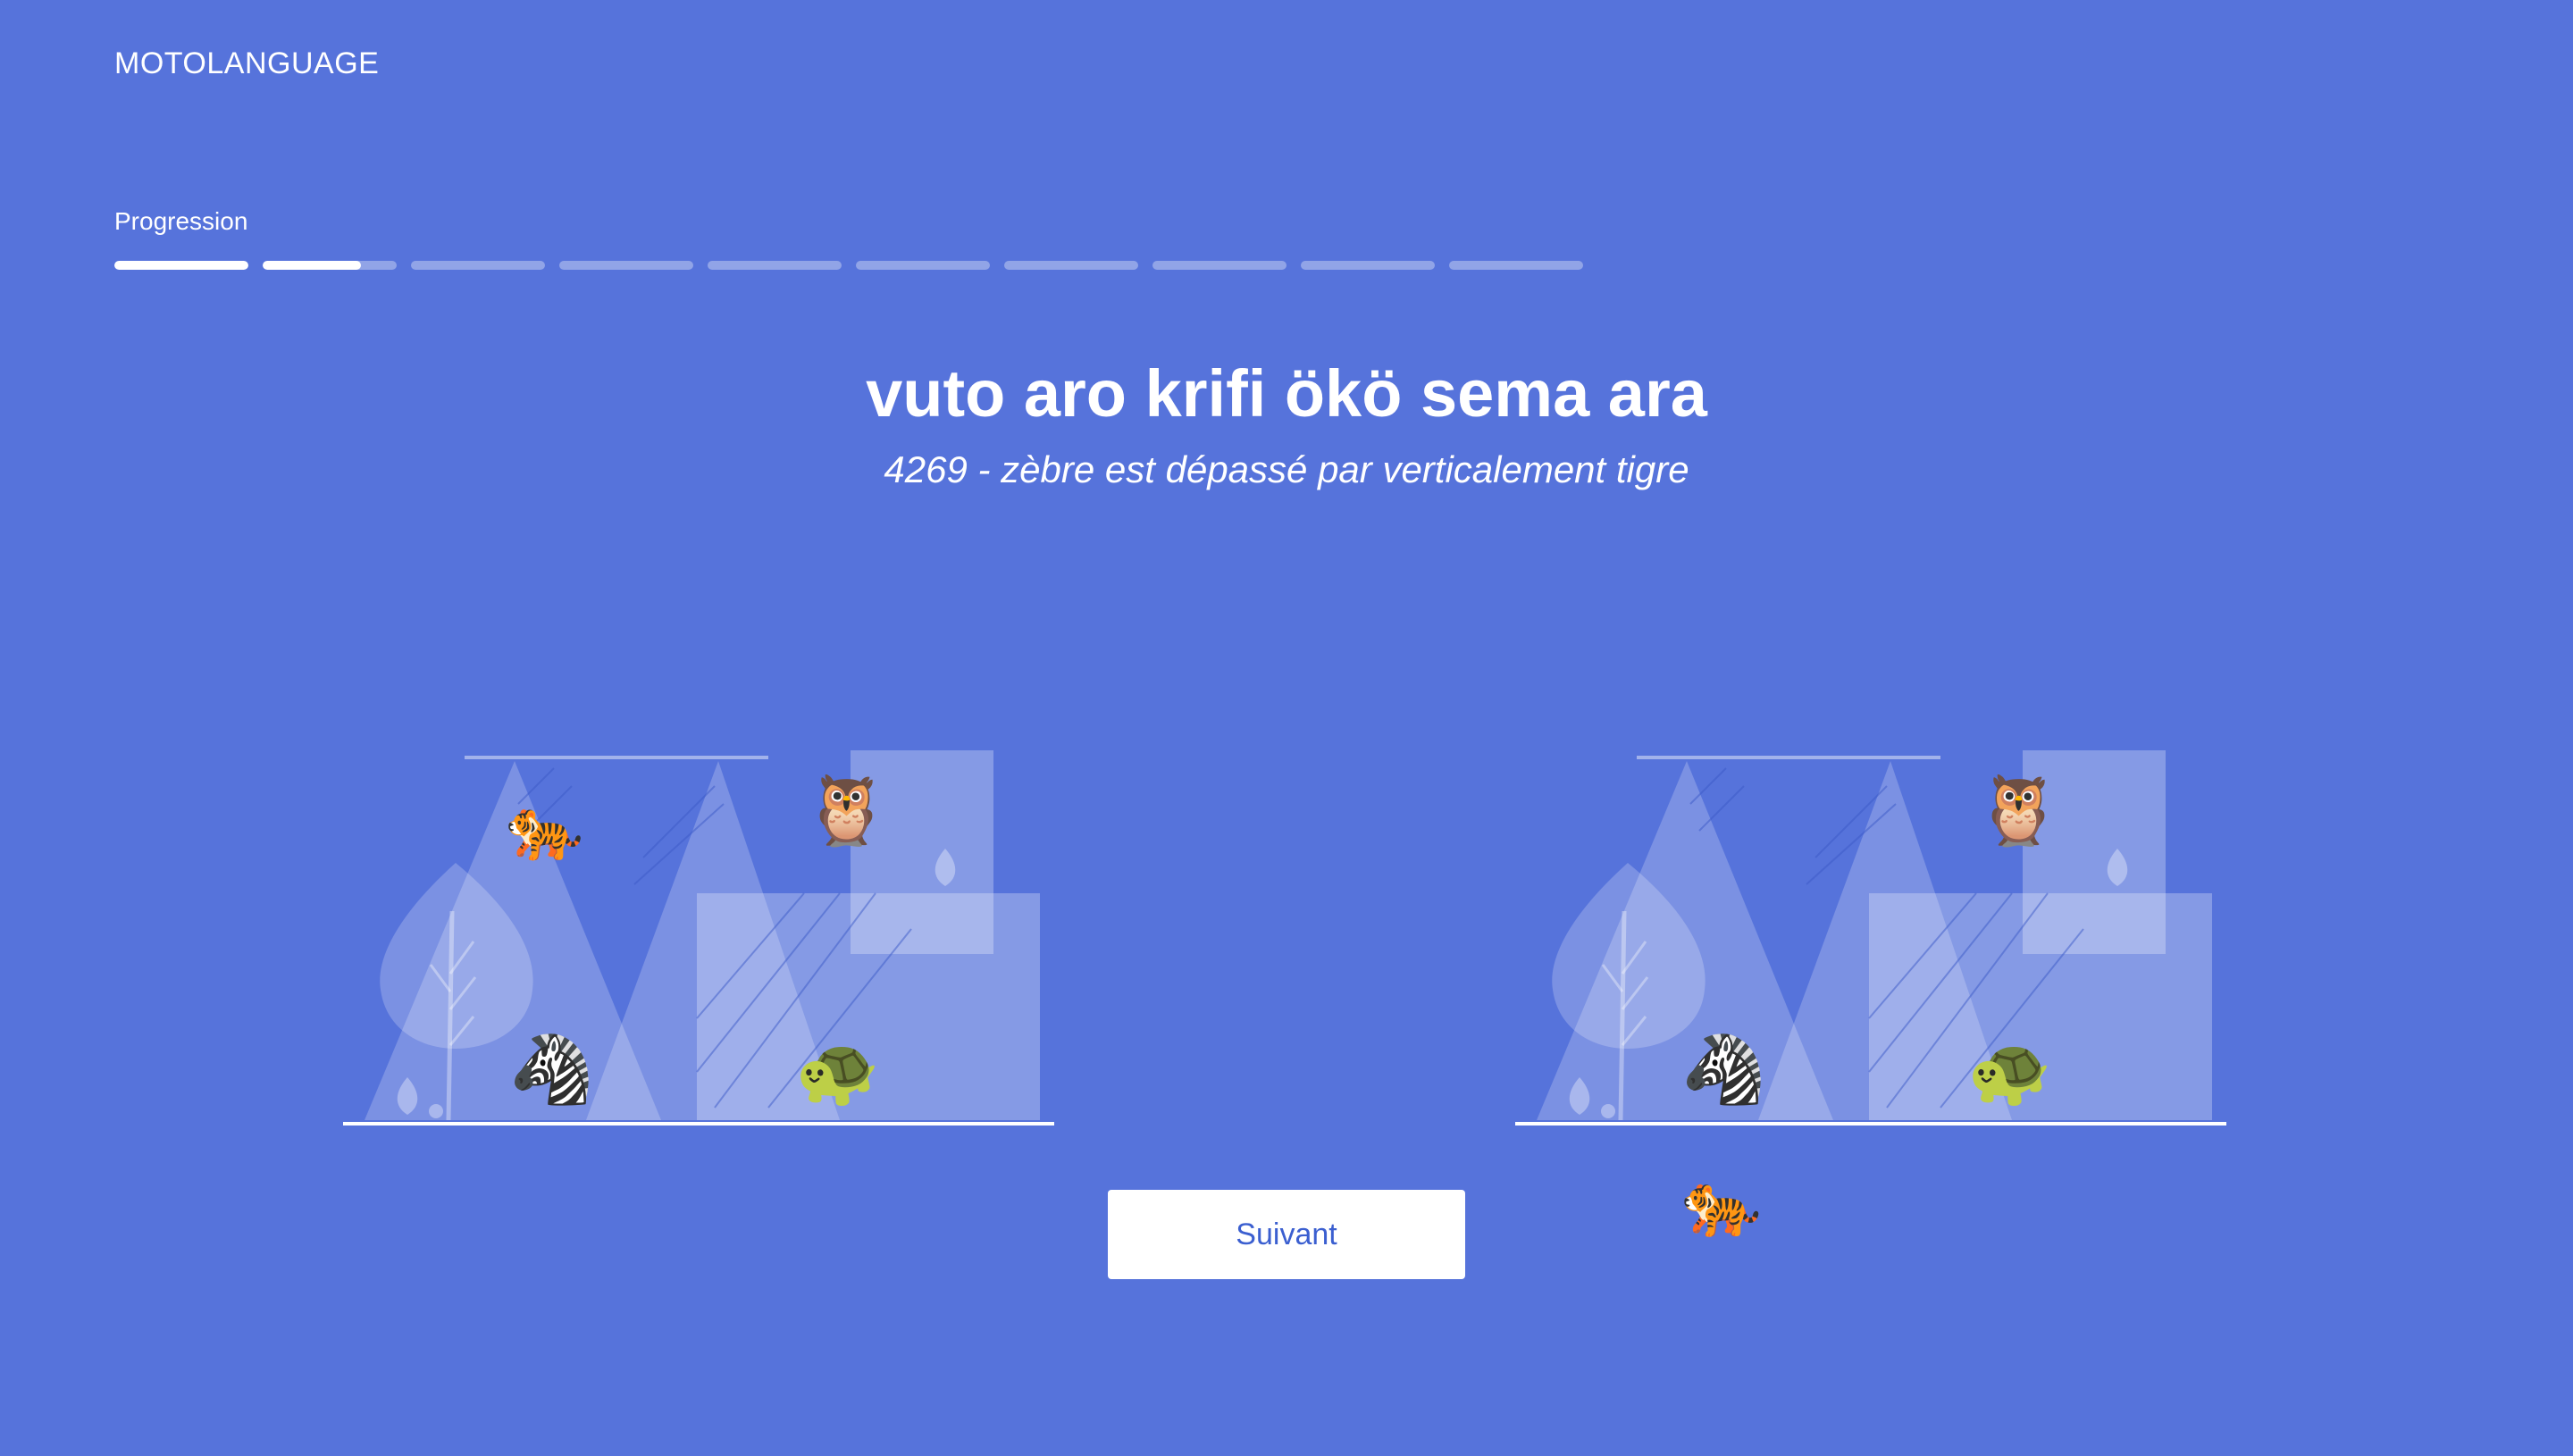  What do you see at coordinates (247, 63) in the screenshot?
I see `brand-logo: MOTOLANGUAGE` at bounding box center [247, 63].